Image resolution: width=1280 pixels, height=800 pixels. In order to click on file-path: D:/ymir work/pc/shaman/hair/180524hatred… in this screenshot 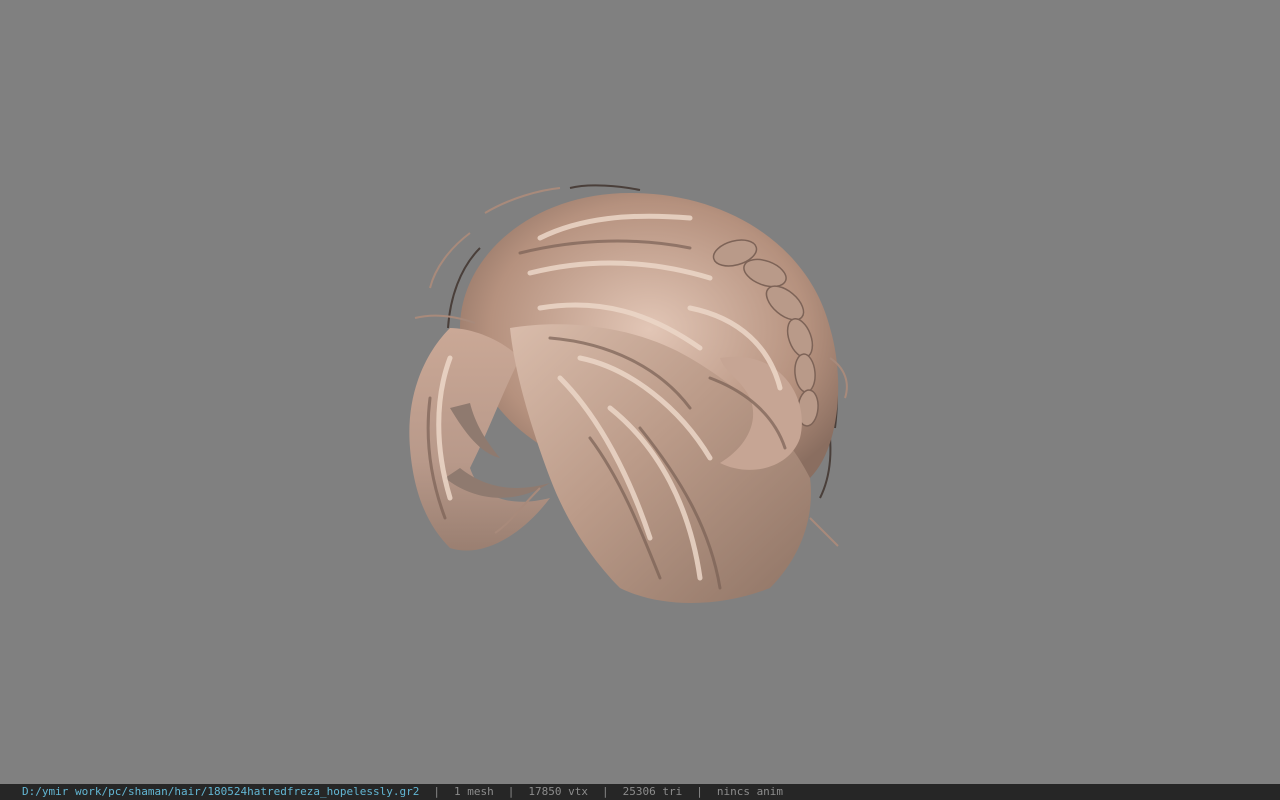, I will do `click(221, 791)`.